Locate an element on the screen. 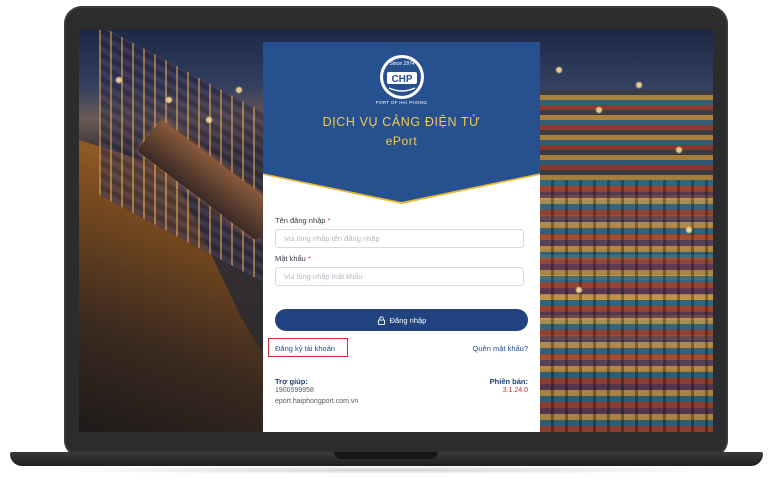 This screenshot has height=478, width=773. laptop-notch is located at coordinates (386, 455).